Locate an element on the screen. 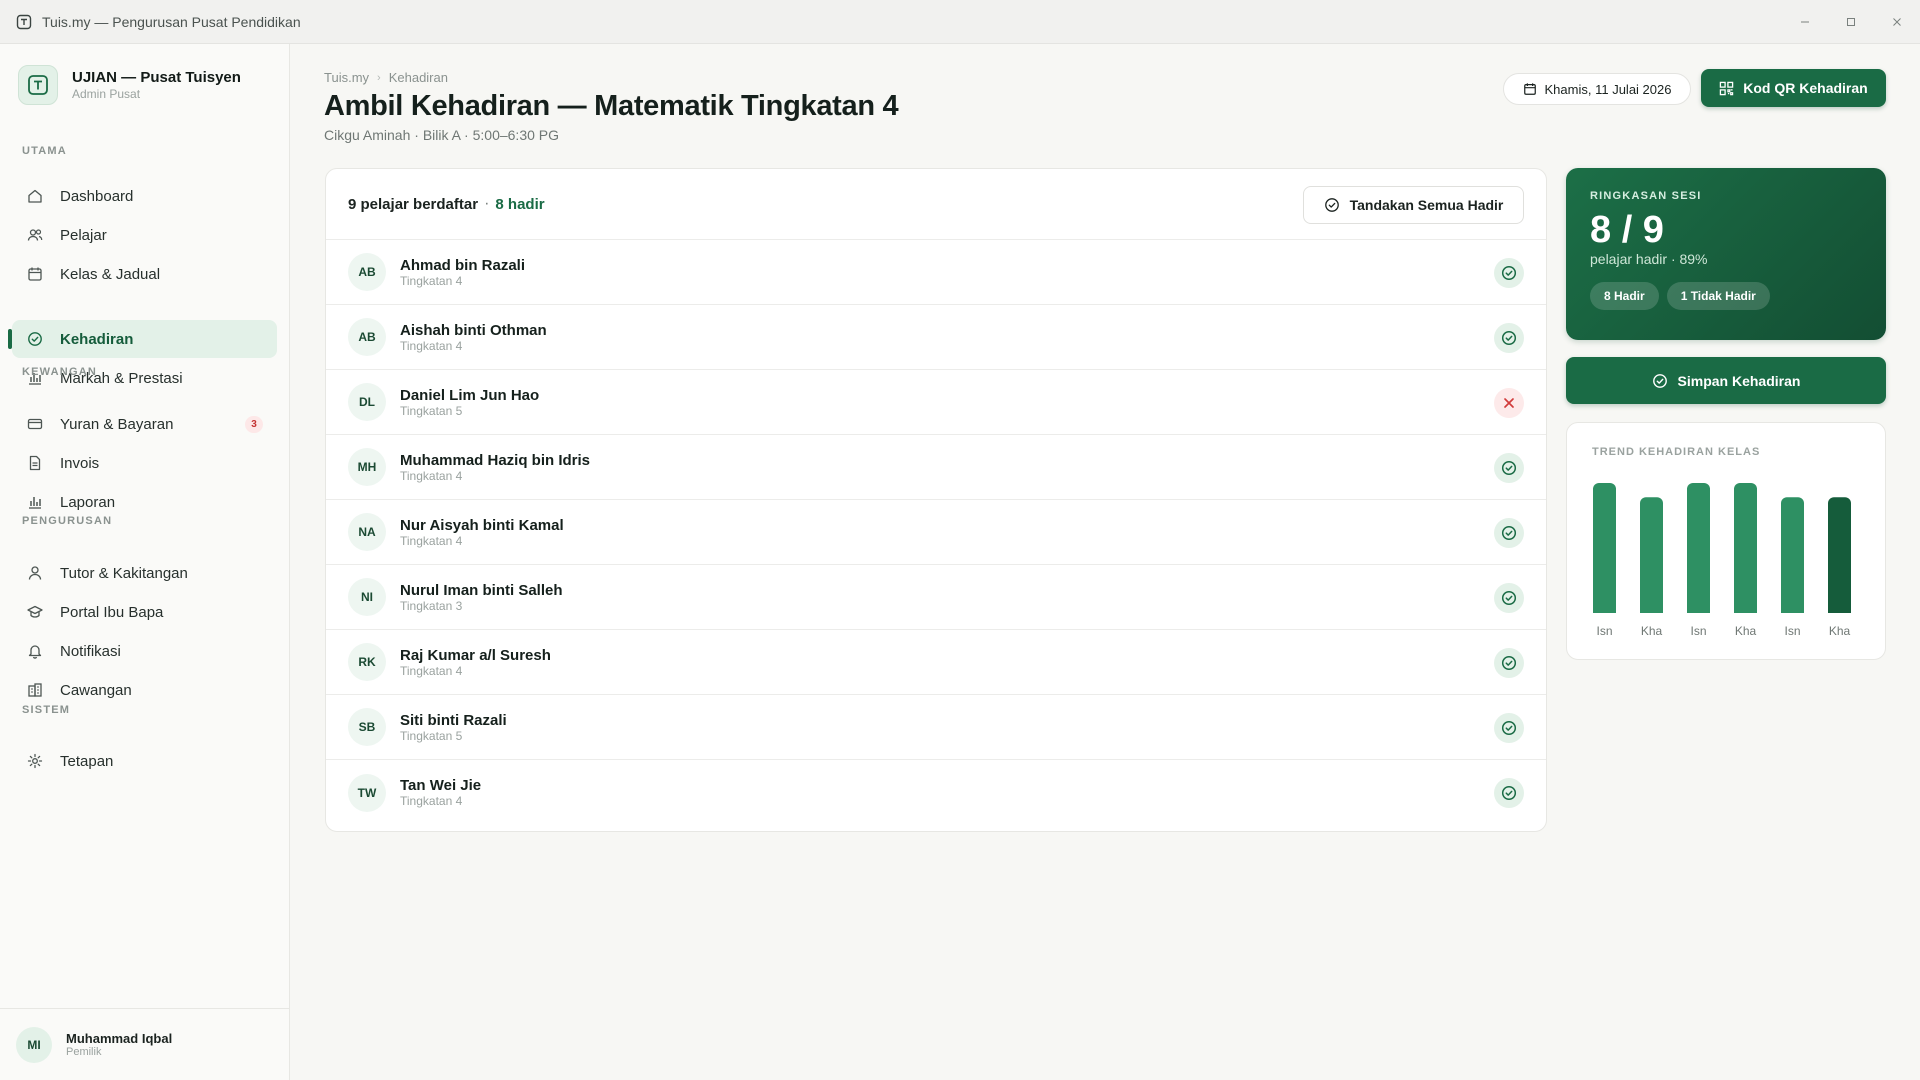 This screenshot has width=1920, height=1080. sidebar-item-yuran-bayaran: Yuran & Bayaran 3 is located at coordinates (144, 424).